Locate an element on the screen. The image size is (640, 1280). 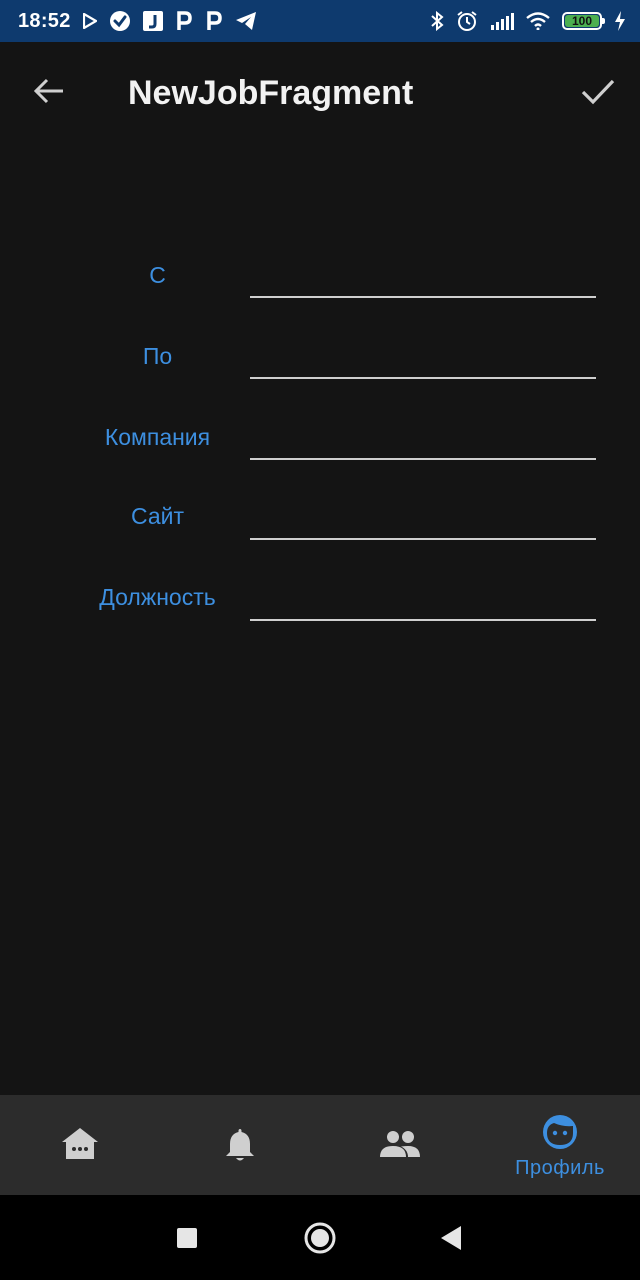
status-bar-left: 18:52 is located at coordinates (137, 21).